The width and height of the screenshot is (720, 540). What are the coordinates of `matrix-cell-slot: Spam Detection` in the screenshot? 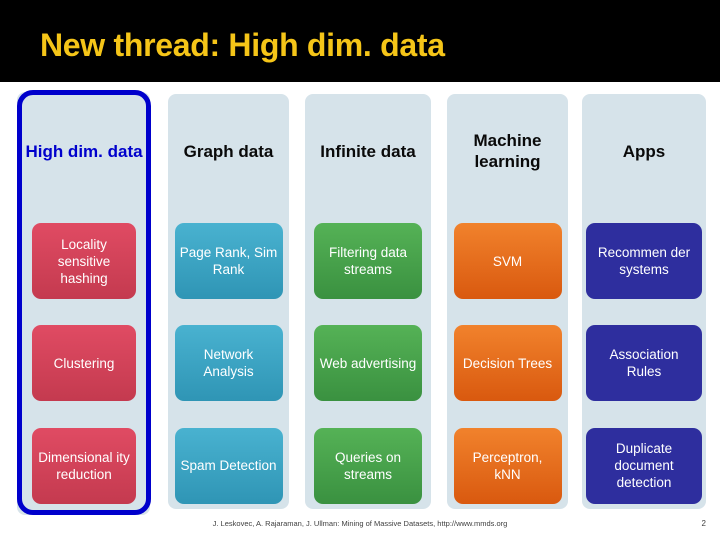 It's located at (228, 466).